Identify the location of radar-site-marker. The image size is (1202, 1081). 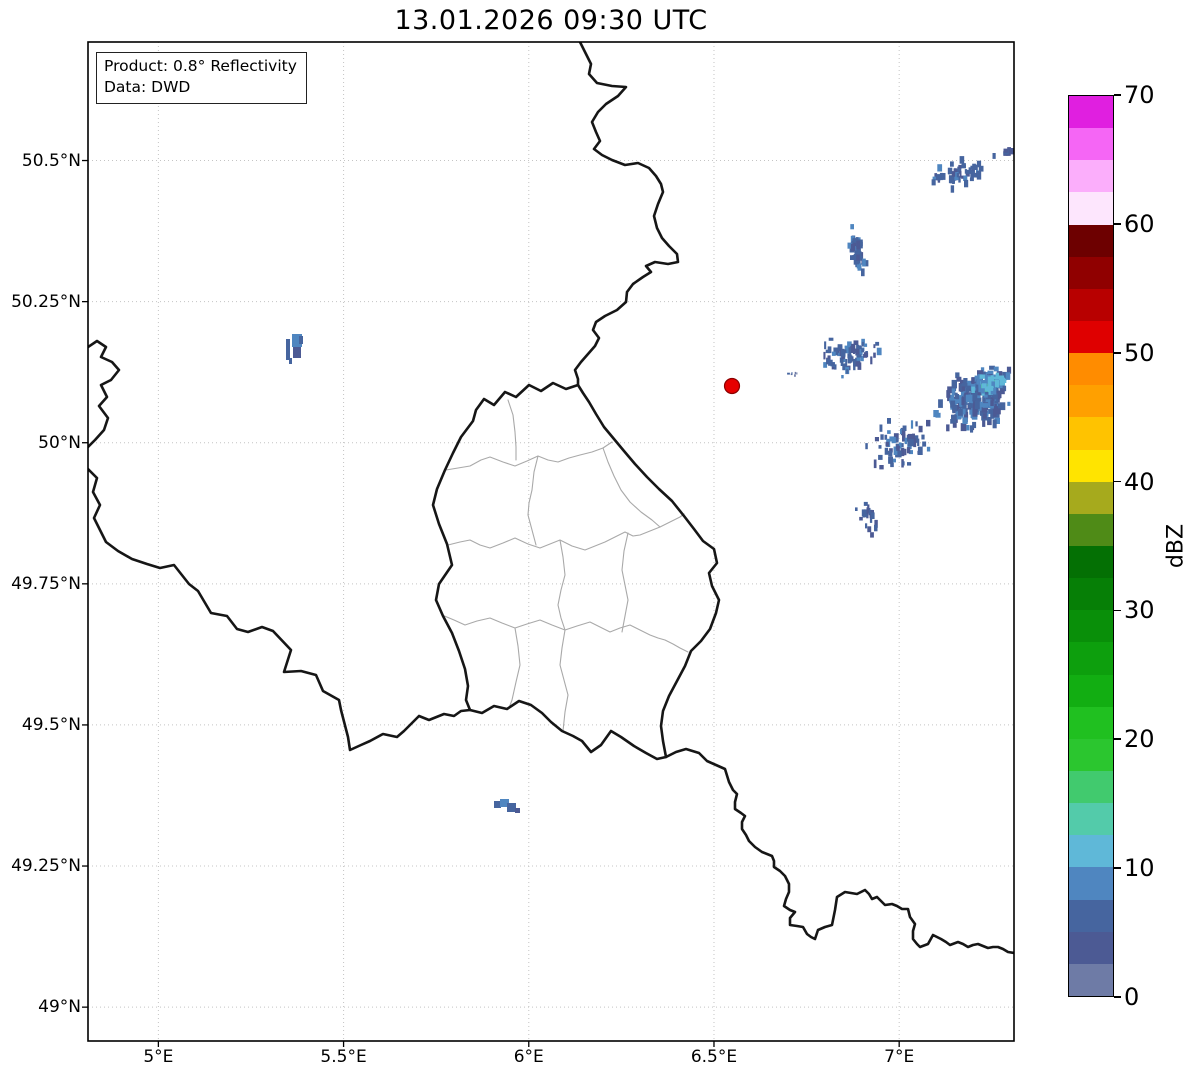
(732, 386).